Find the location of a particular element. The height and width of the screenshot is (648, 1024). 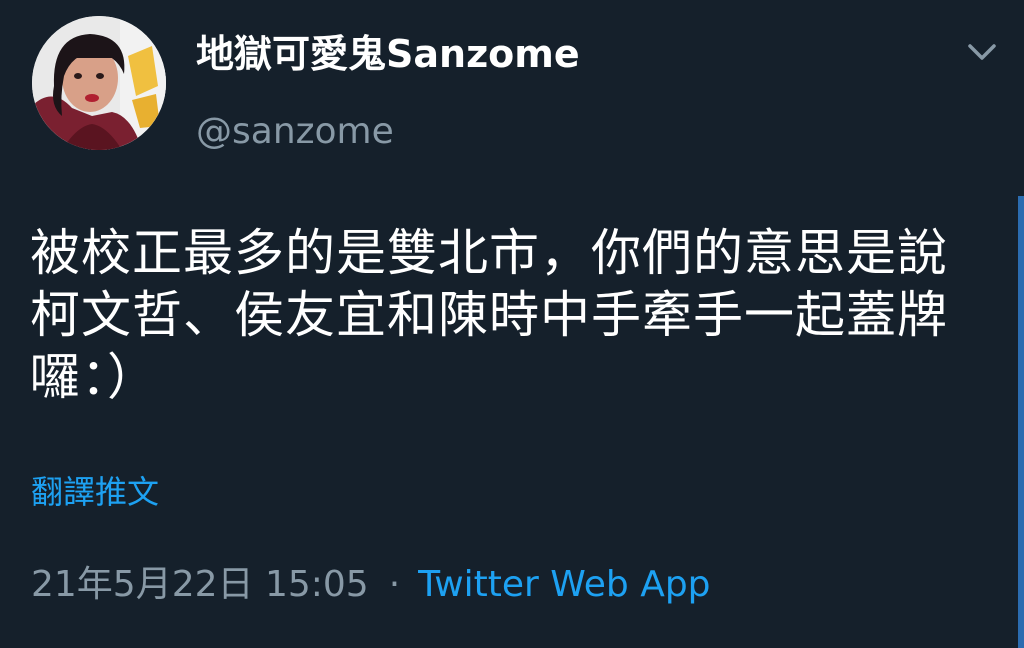

user-handle: @sanzome is located at coordinates (295, 132).